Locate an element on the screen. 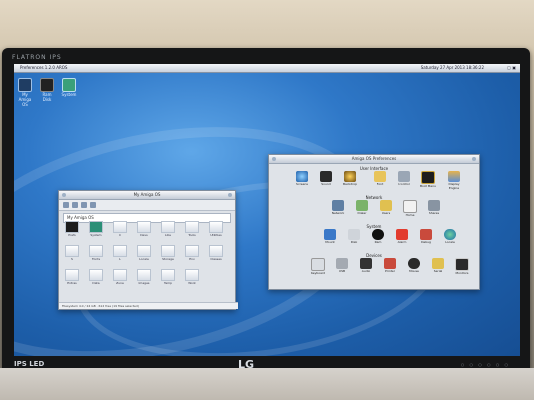  file-label: L is located at coordinates (120, 259).